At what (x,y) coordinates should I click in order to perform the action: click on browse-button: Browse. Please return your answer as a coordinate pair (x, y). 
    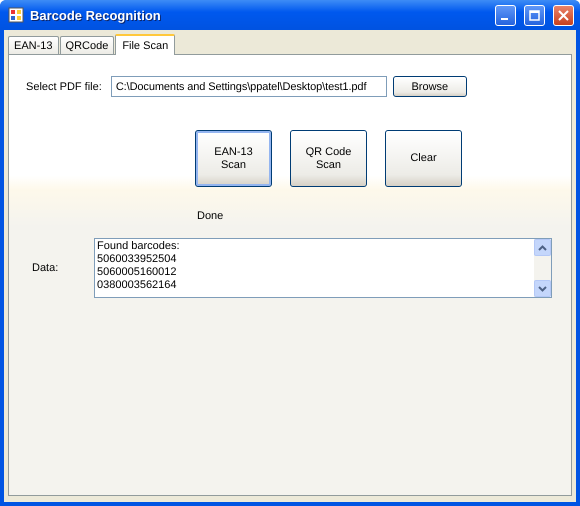
    Looking at the image, I should click on (429, 86).